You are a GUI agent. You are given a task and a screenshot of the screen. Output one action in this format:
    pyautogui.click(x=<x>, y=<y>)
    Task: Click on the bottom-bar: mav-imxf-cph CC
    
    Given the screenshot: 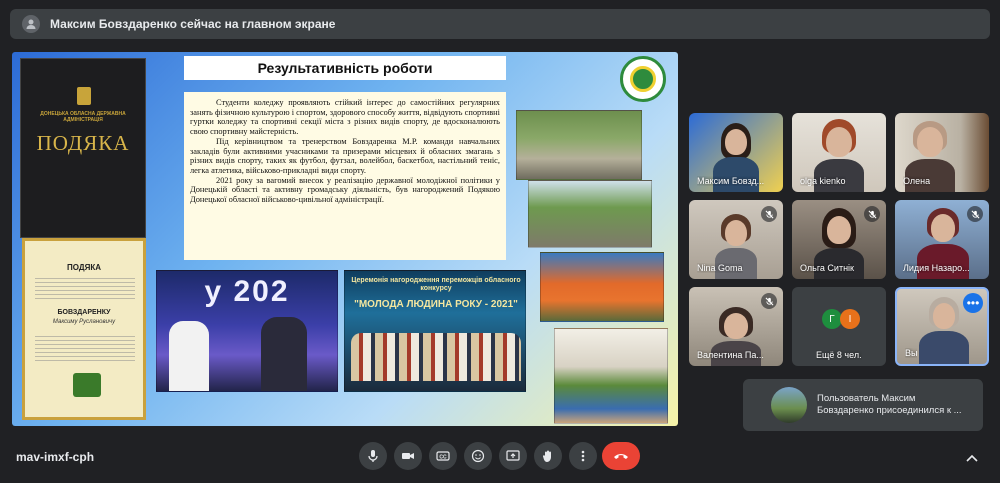 What is the action you would take?
    pyautogui.click(x=500, y=460)
    